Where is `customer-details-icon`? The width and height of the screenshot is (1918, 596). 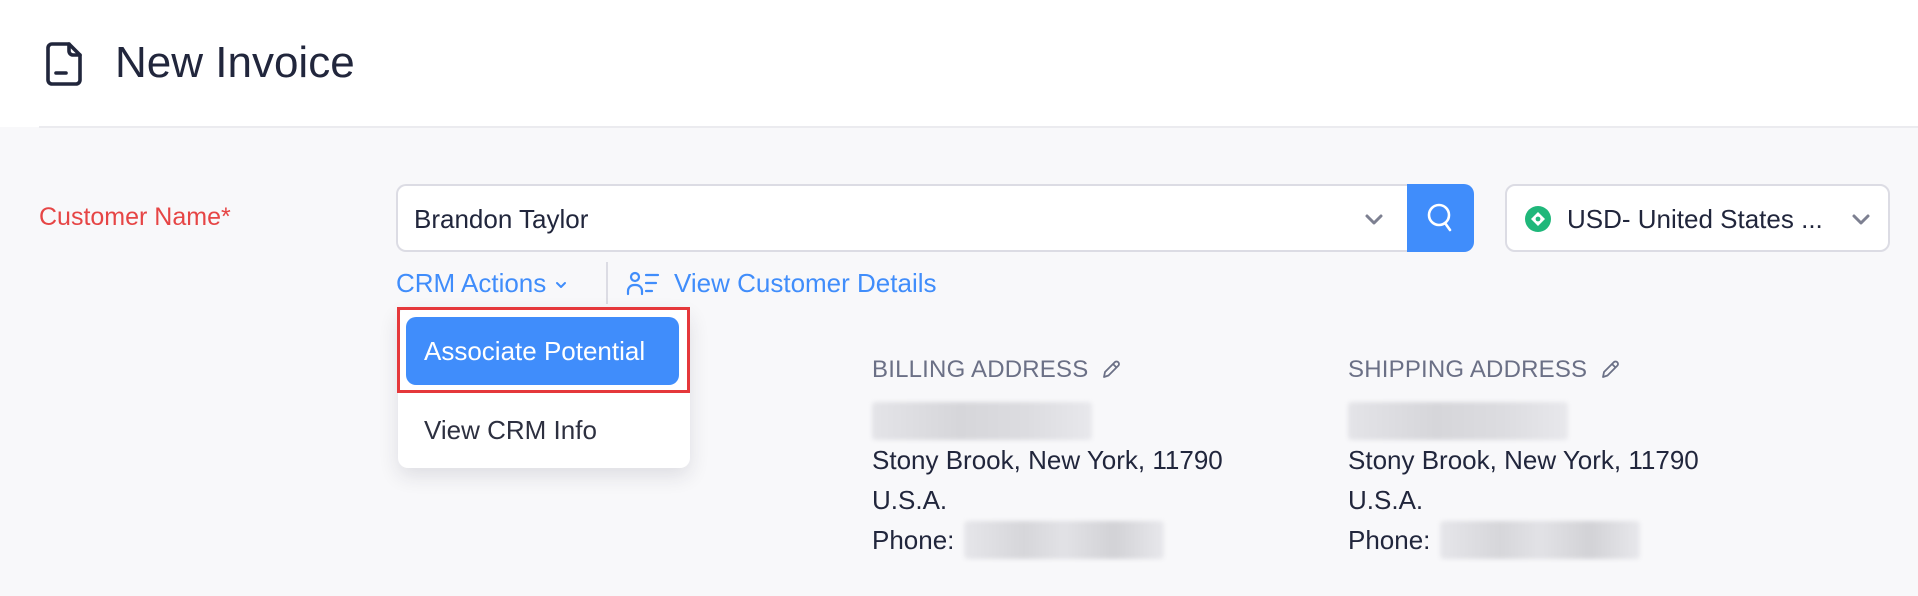 customer-details-icon is located at coordinates (643, 283).